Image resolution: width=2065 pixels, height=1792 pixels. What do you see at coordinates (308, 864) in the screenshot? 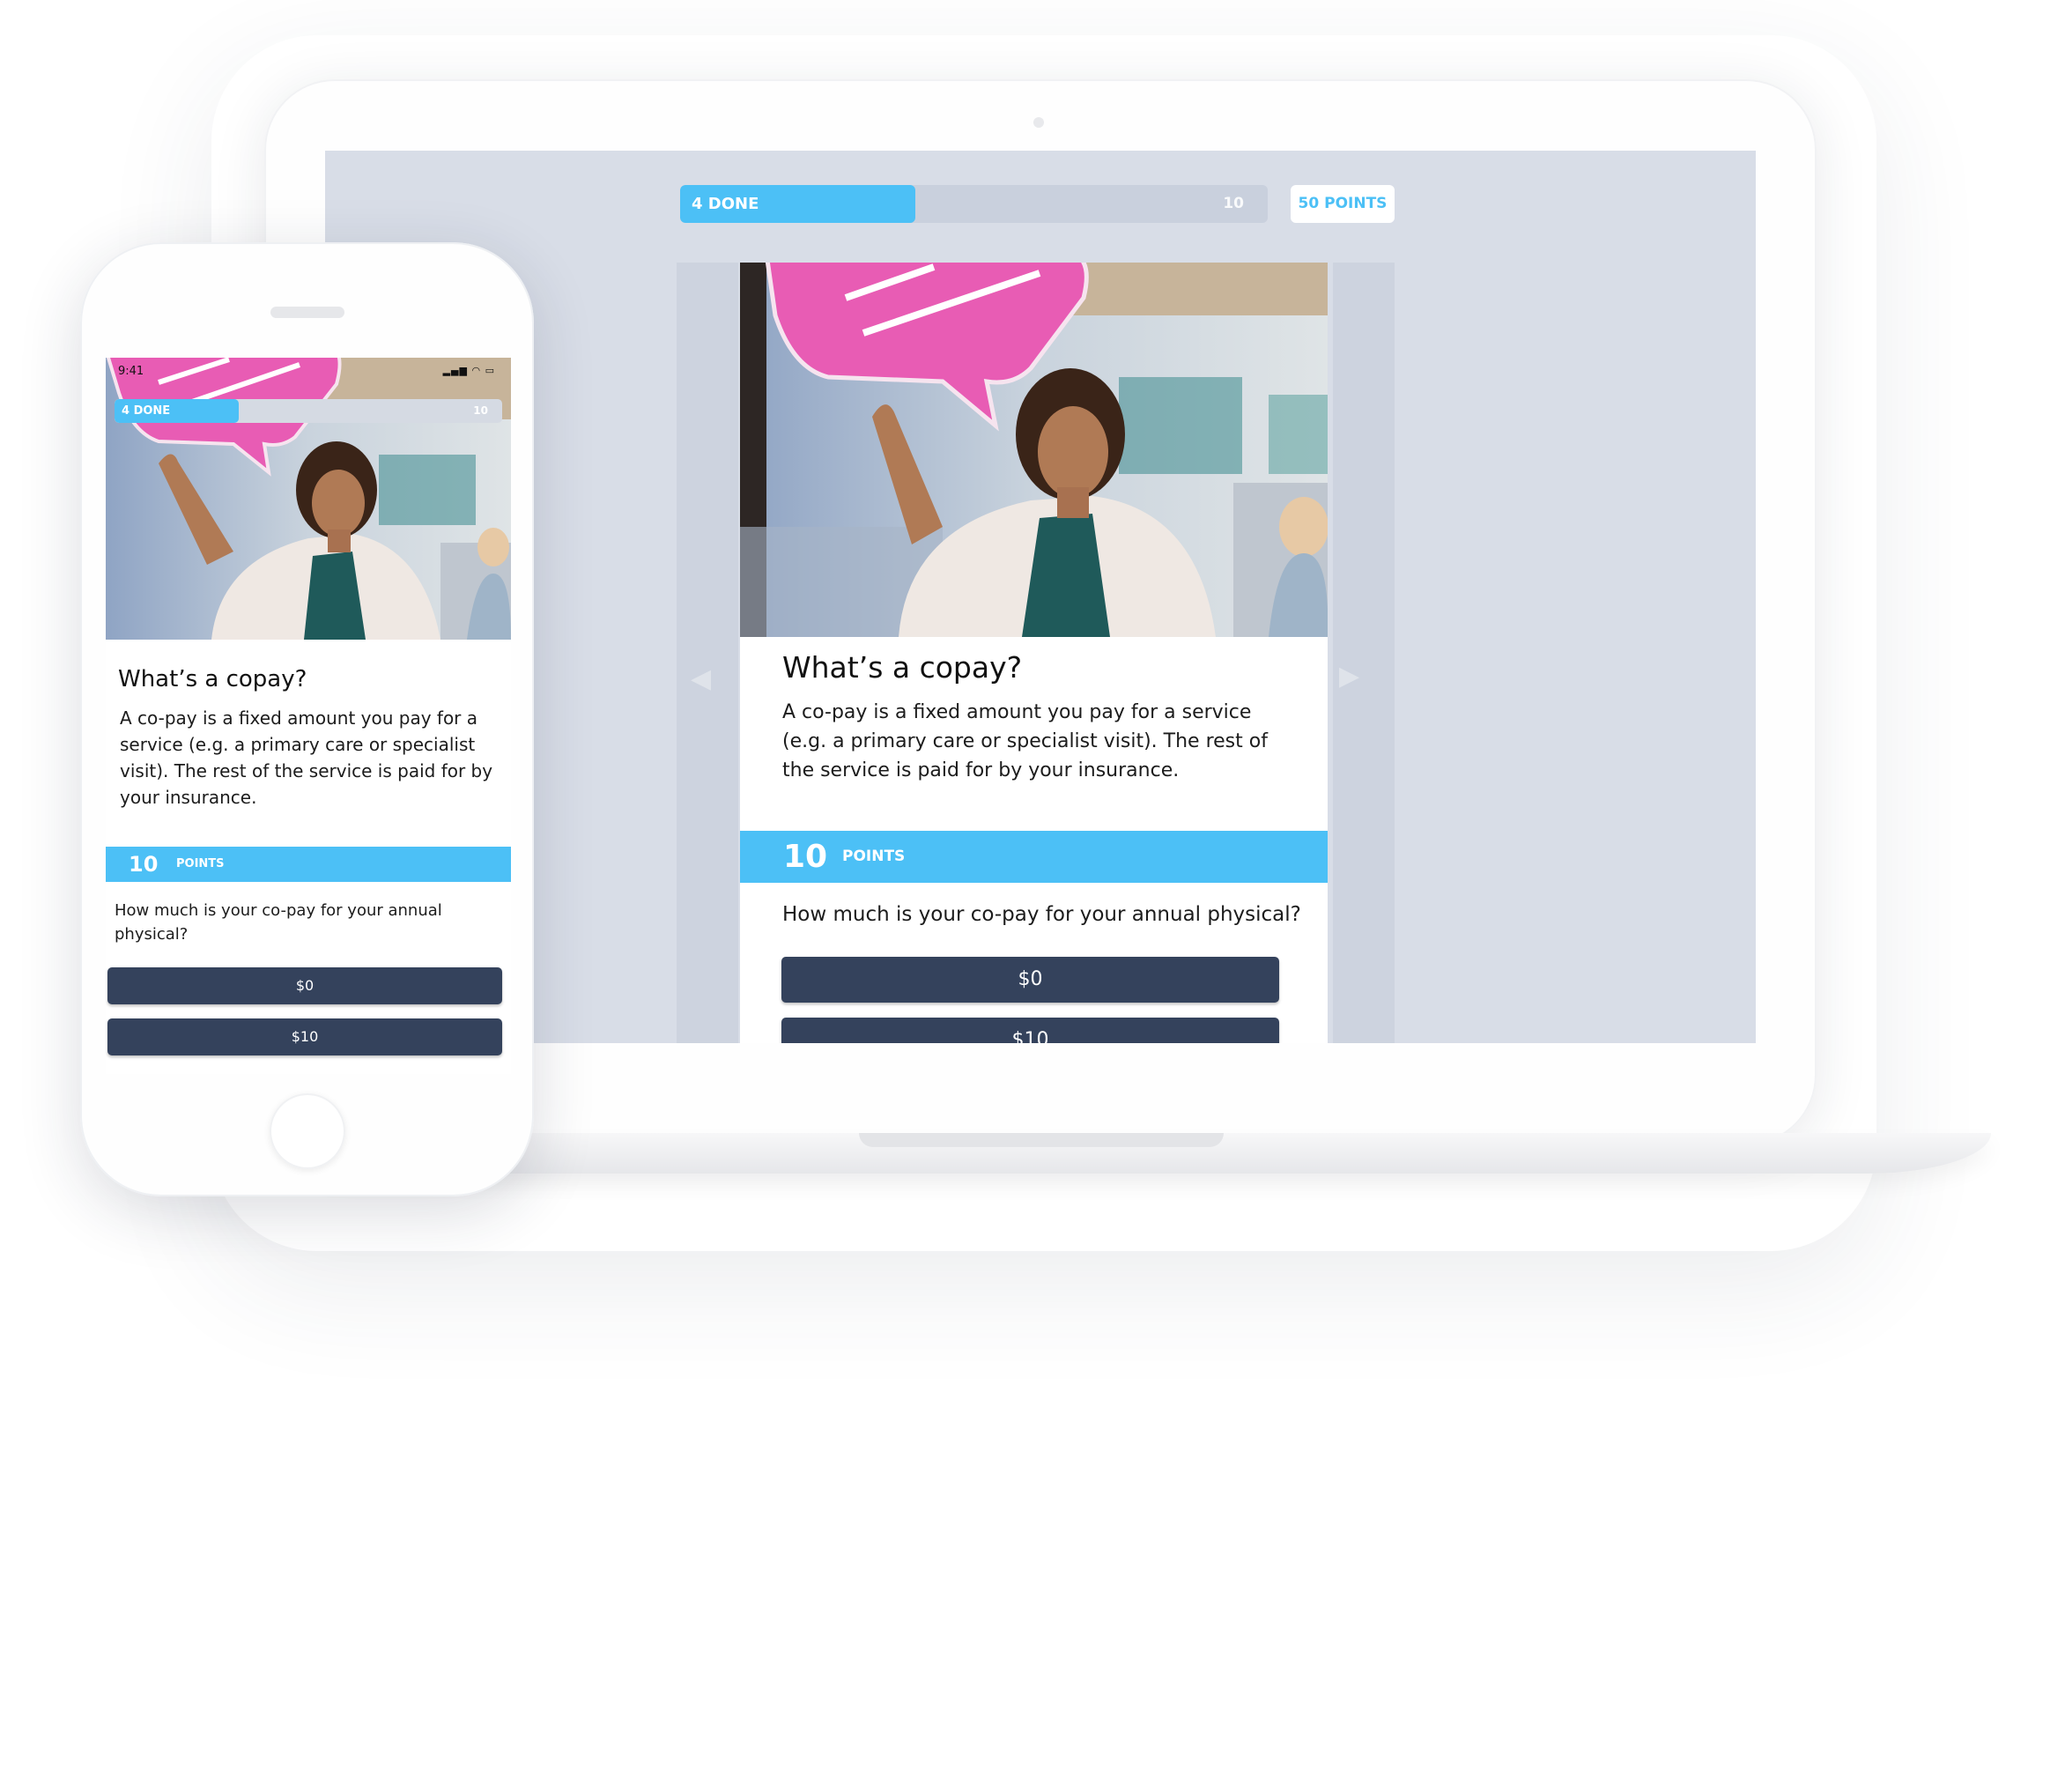
I see `phone-points-bar: 10 POINTS` at bounding box center [308, 864].